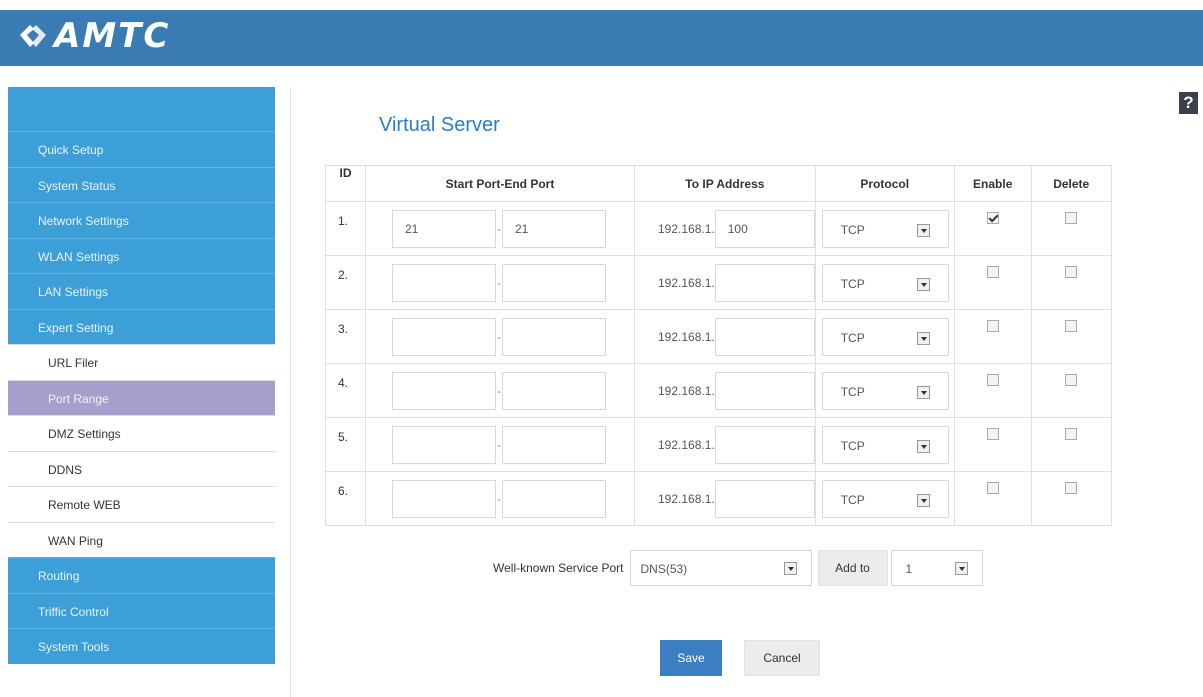 The image size is (1203, 697). I want to click on save-button: Save, so click(691, 658).